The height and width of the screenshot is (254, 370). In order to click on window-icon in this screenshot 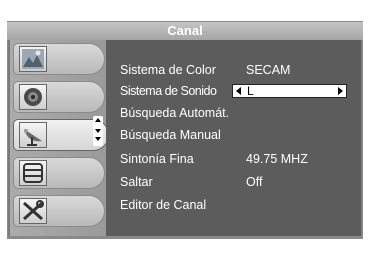, I will do `click(33, 173)`.